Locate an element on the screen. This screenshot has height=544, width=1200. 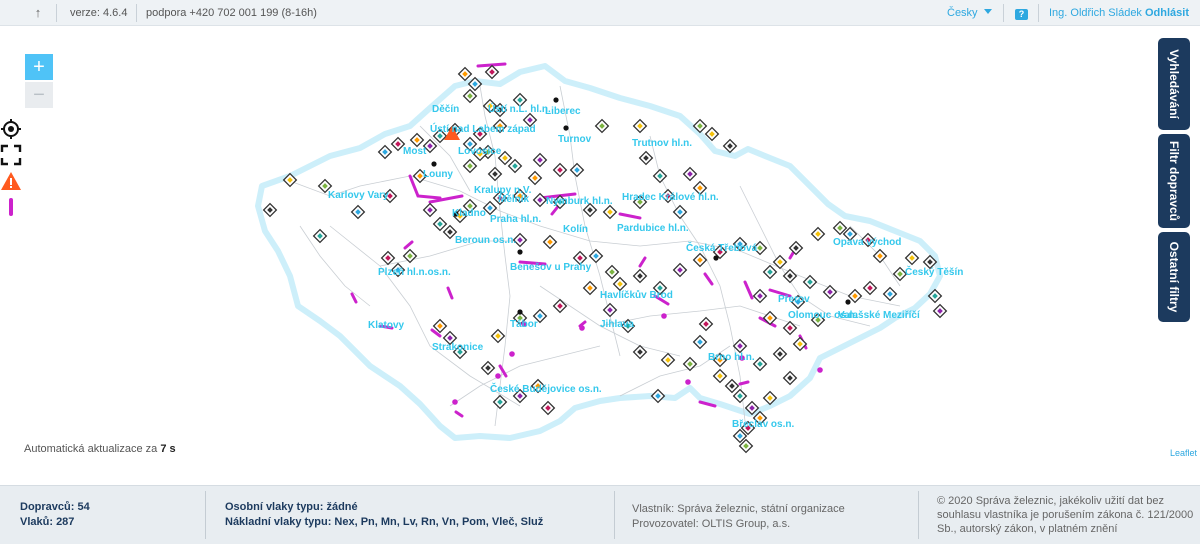
search-panel-label: Vyhledávání is located at coordinates (1174, 84).